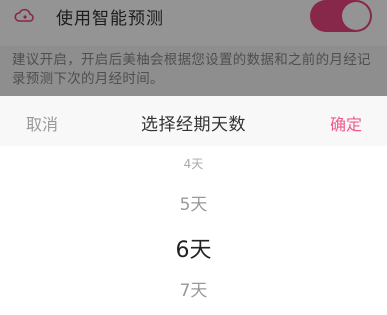  Describe the element at coordinates (346, 123) in the screenshot. I see `confirm-button: 确定` at that location.